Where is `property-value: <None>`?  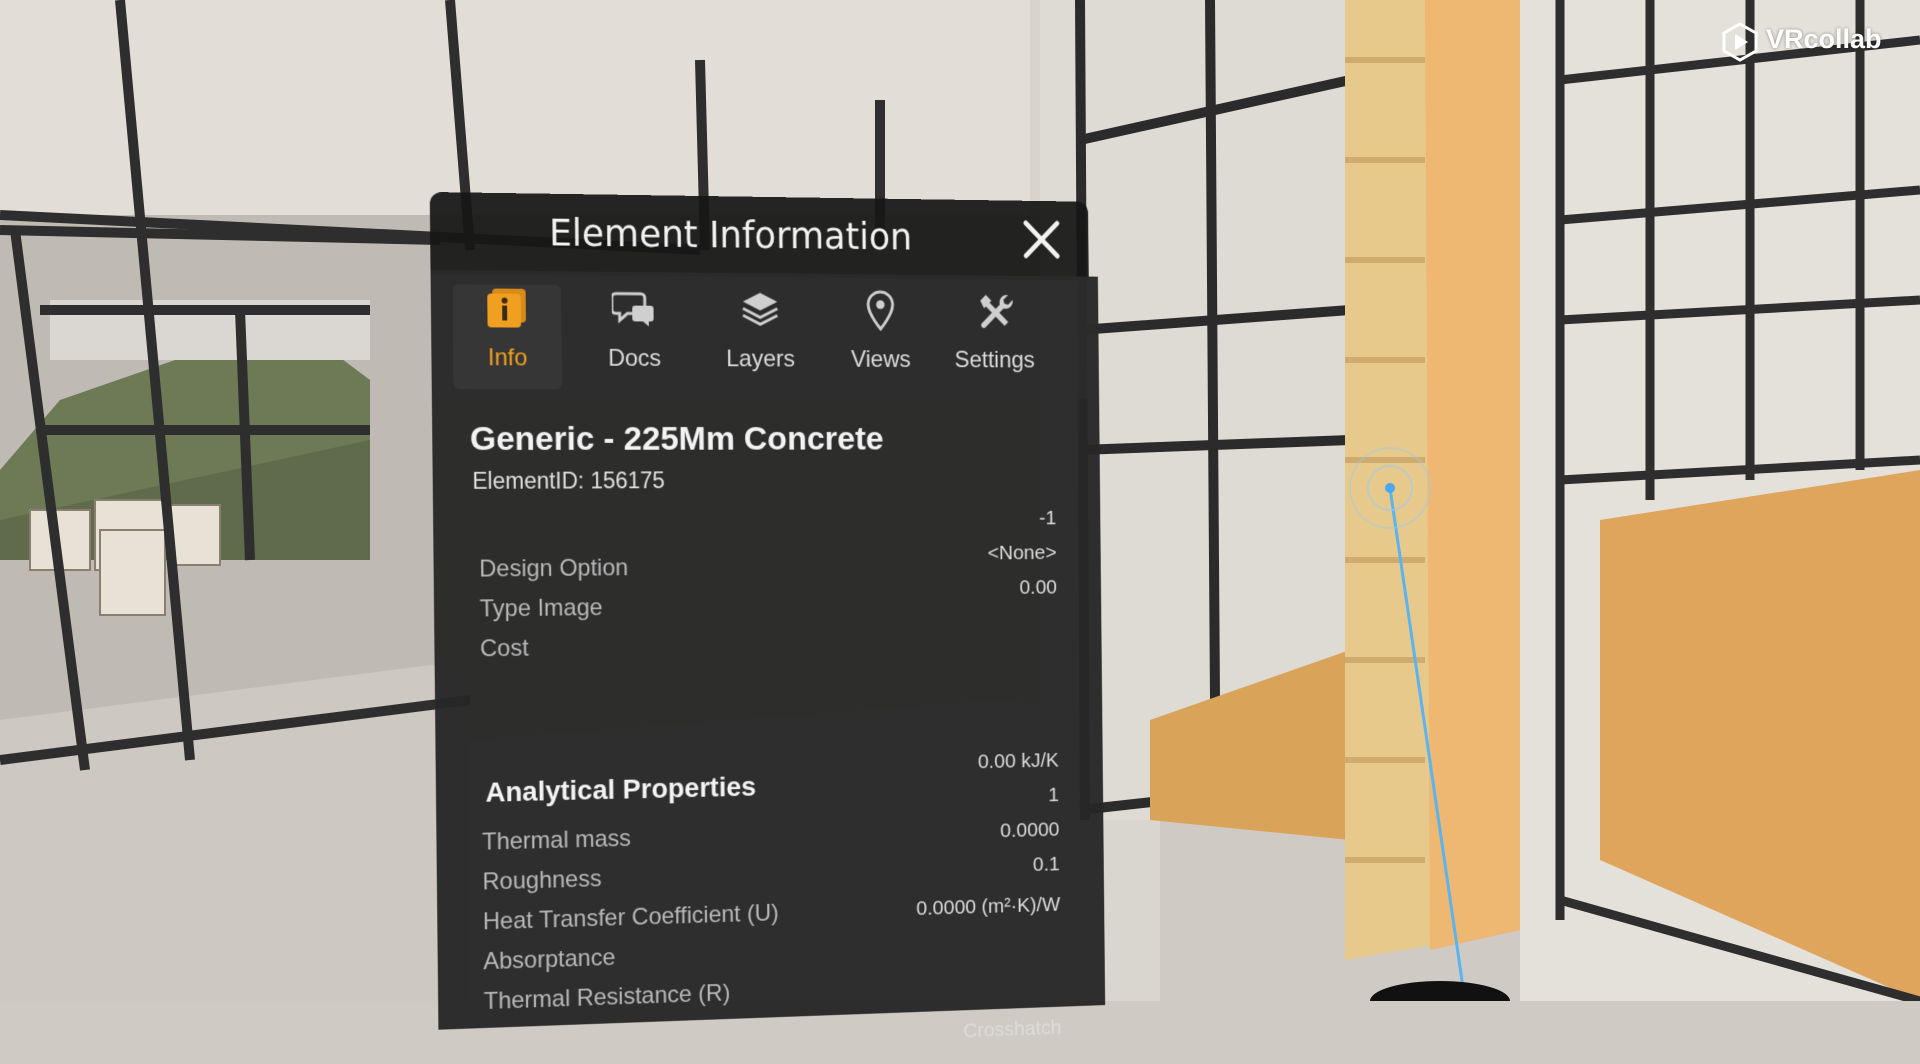
property-value: <None> is located at coordinates (1022, 553).